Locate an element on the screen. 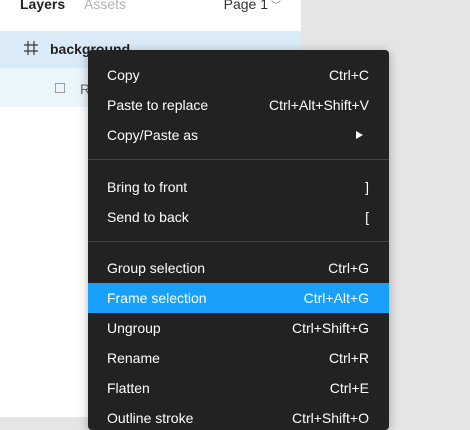 Image resolution: width=470 pixels, height=430 pixels. menu-item-shortcut: Ctrl+G is located at coordinates (348, 268).